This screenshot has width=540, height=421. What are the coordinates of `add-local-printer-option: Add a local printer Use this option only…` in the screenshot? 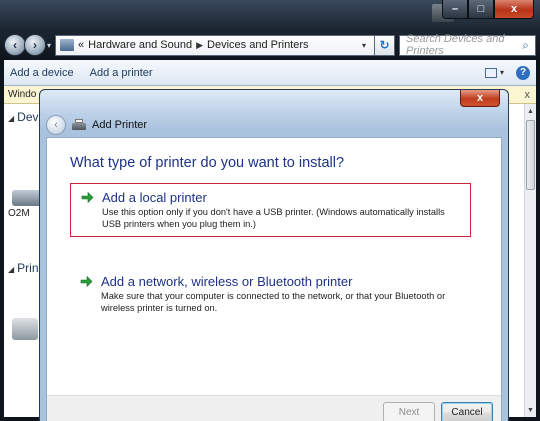 It's located at (270, 210).